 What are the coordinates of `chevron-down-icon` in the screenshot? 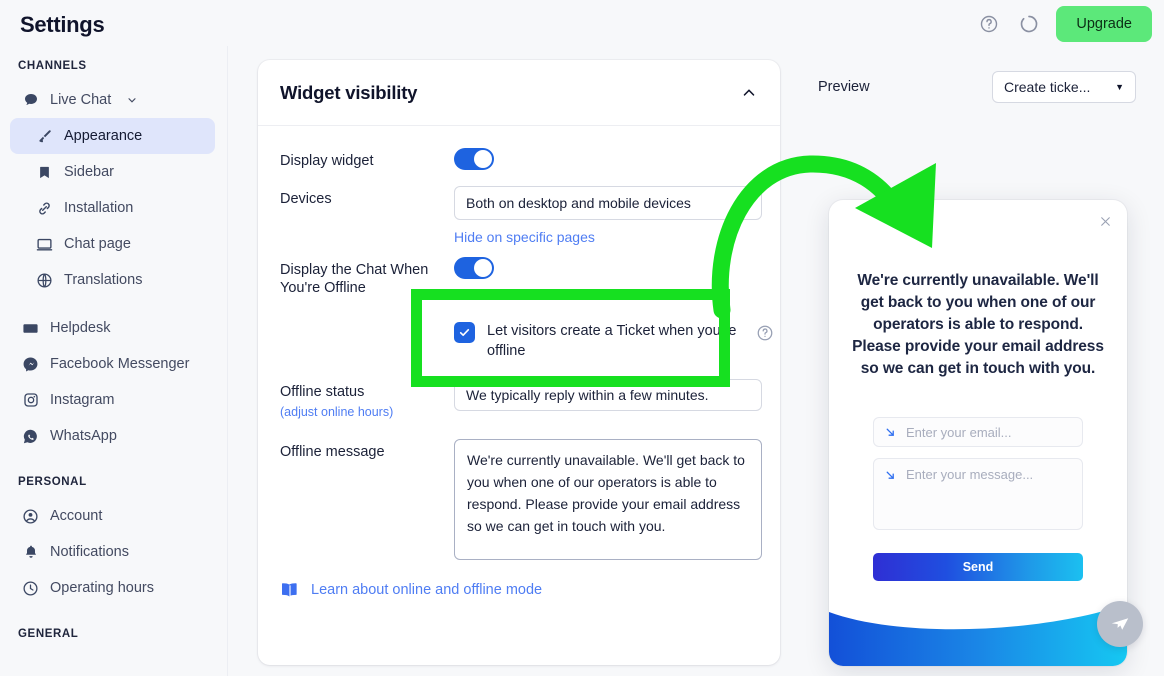 It's located at (132, 100).